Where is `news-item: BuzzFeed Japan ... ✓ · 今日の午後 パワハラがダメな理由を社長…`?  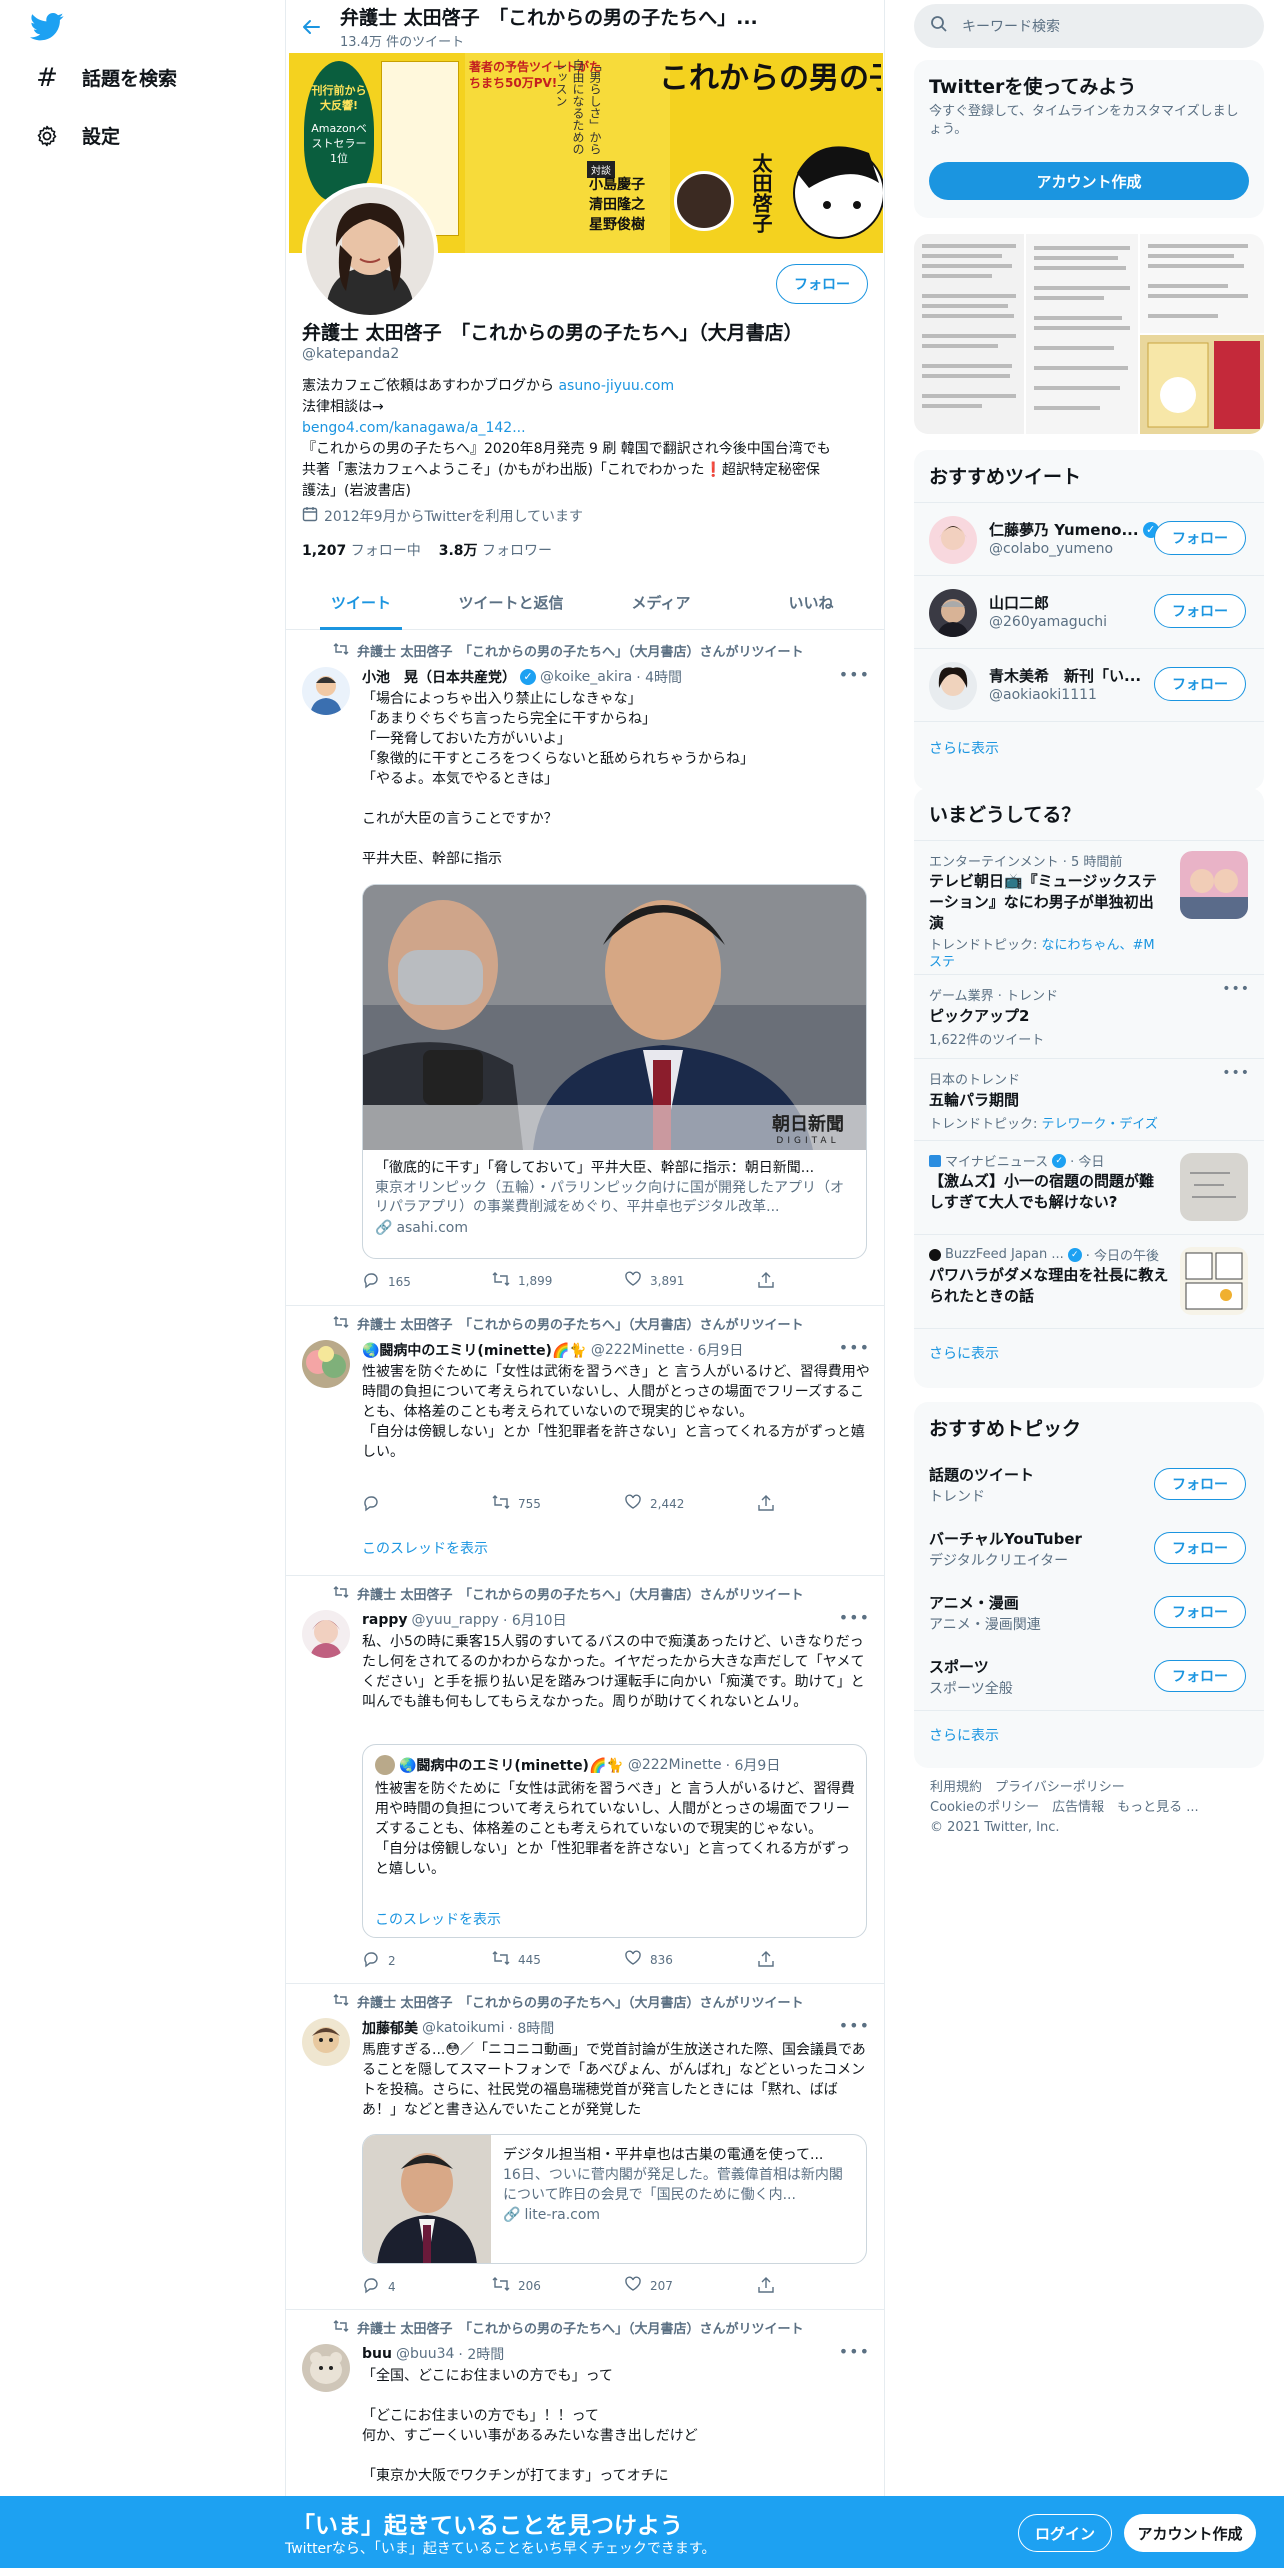
news-item: BuzzFeed Japan ... ✓ · 今日の午後 パワハラがダメな理由を社長… is located at coordinates (1089, 1281).